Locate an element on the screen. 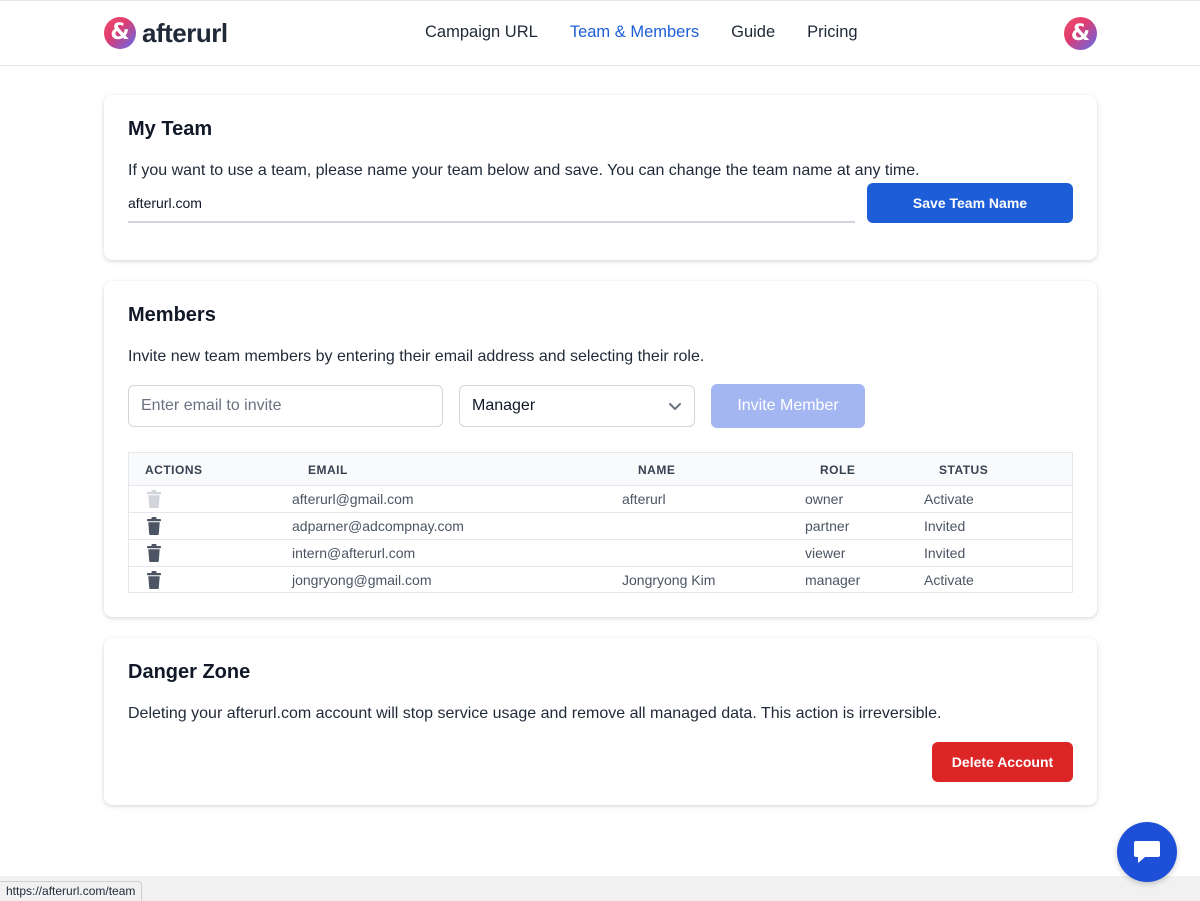 The image size is (1200, 901). members-title: Members is located at coordinates (172, 315).